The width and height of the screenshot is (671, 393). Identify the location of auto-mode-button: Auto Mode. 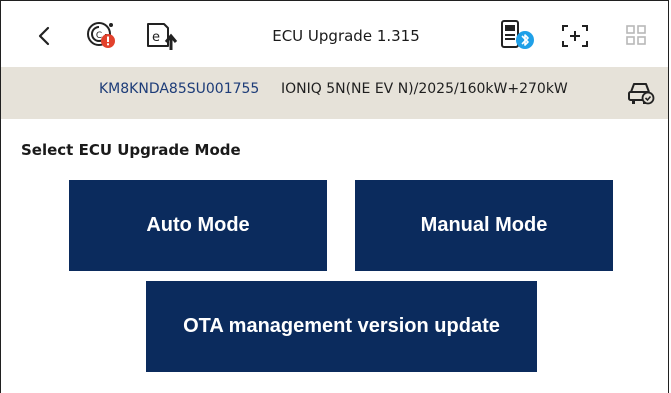
(198, 225).